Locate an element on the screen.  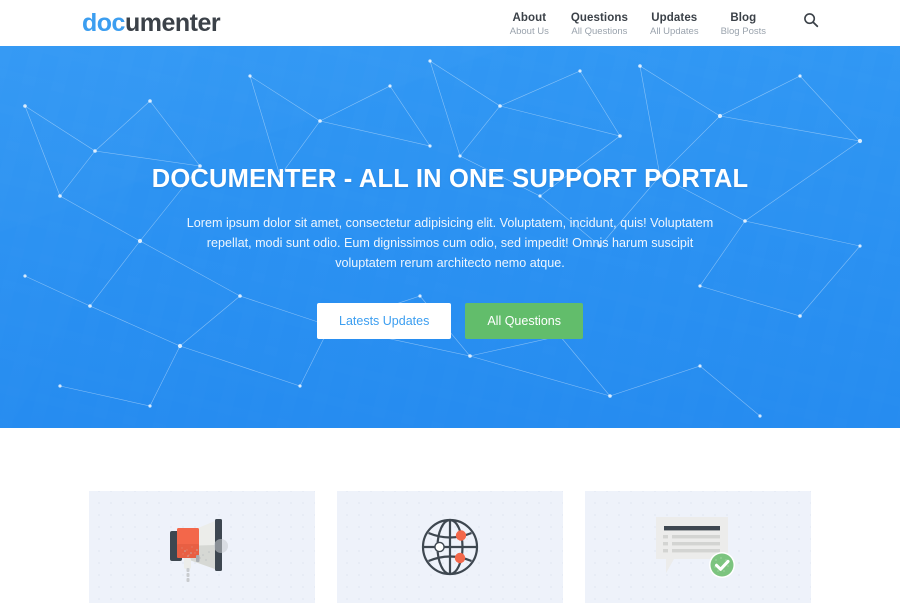
search-button is located at coordinates (811, 20).